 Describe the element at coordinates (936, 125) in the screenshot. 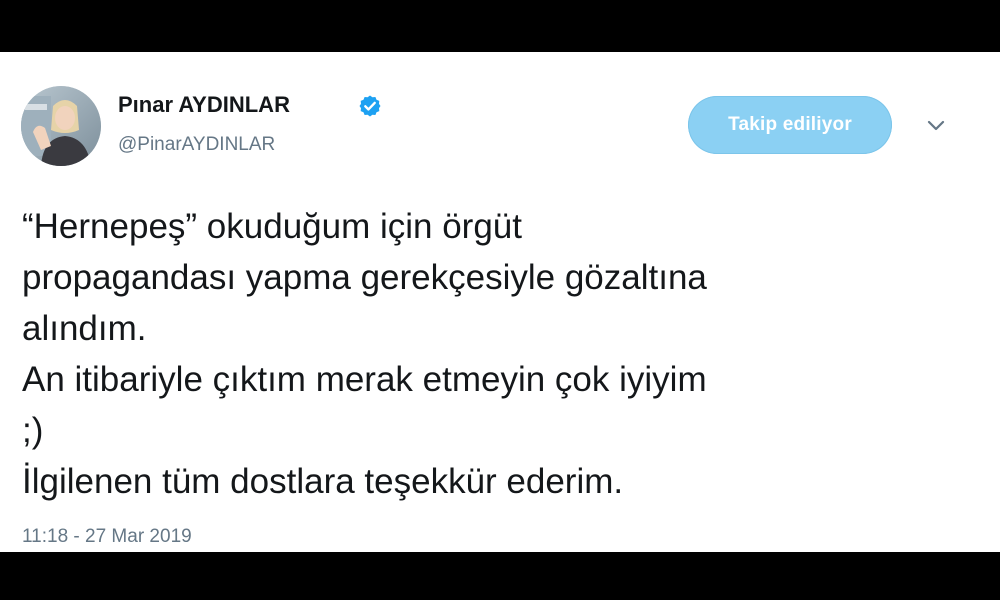

I see `chevron-down-icon` at that location.